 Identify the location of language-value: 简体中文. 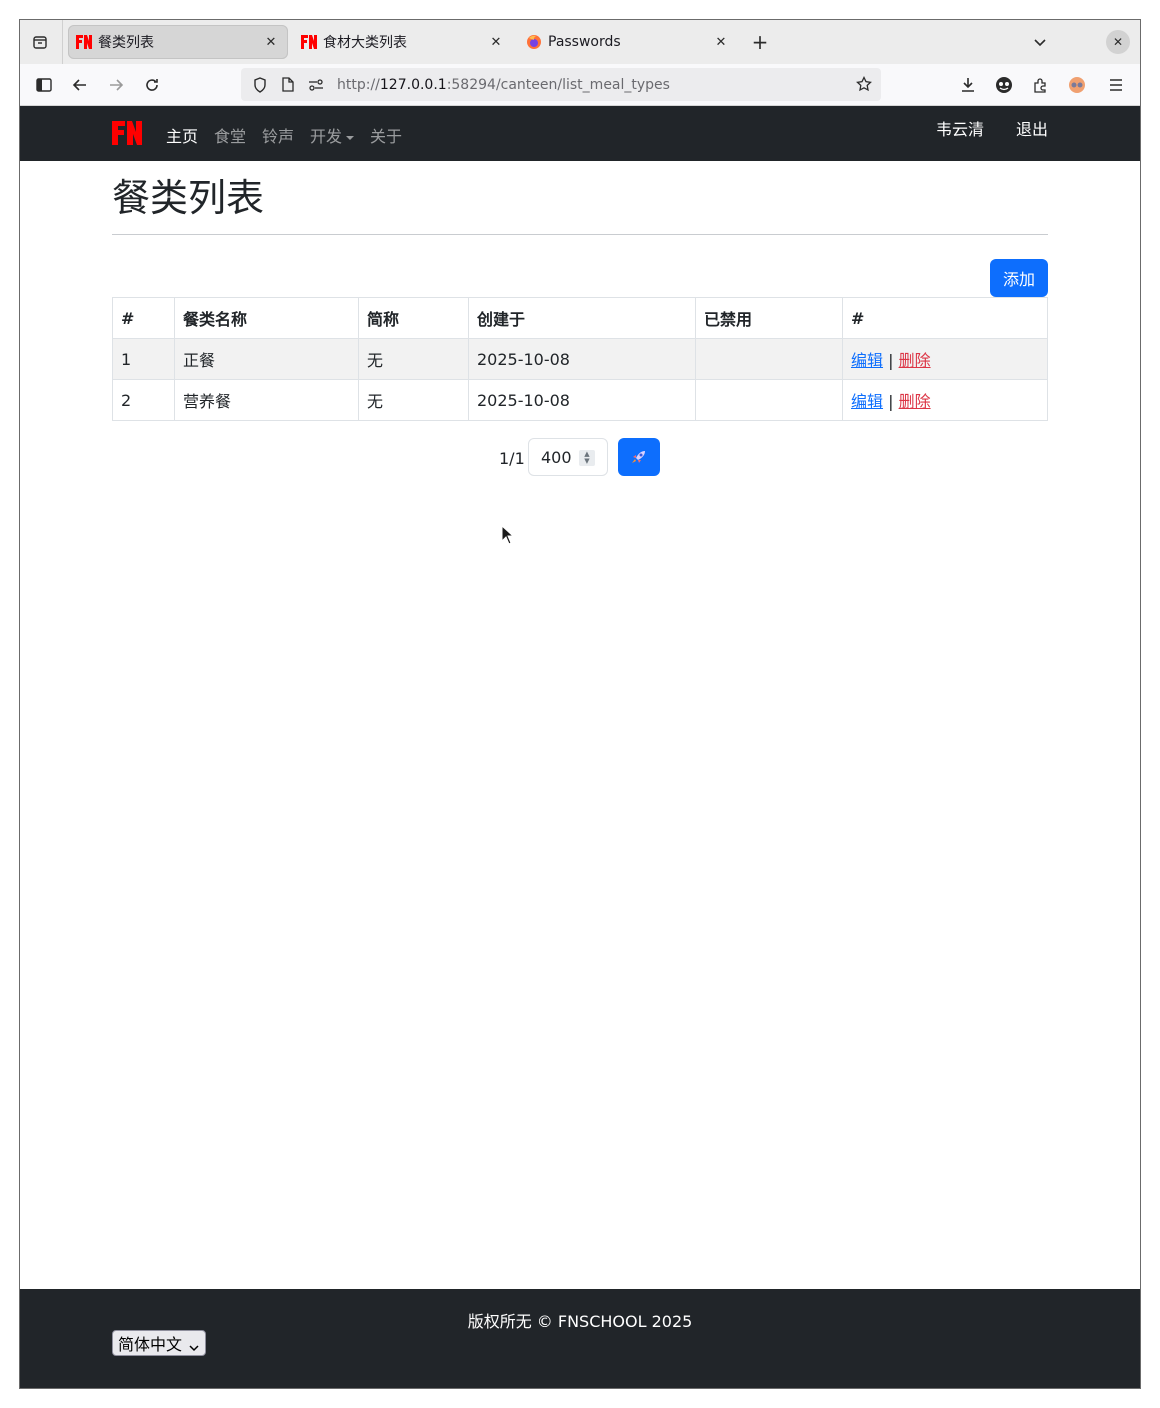
(150, 1344).